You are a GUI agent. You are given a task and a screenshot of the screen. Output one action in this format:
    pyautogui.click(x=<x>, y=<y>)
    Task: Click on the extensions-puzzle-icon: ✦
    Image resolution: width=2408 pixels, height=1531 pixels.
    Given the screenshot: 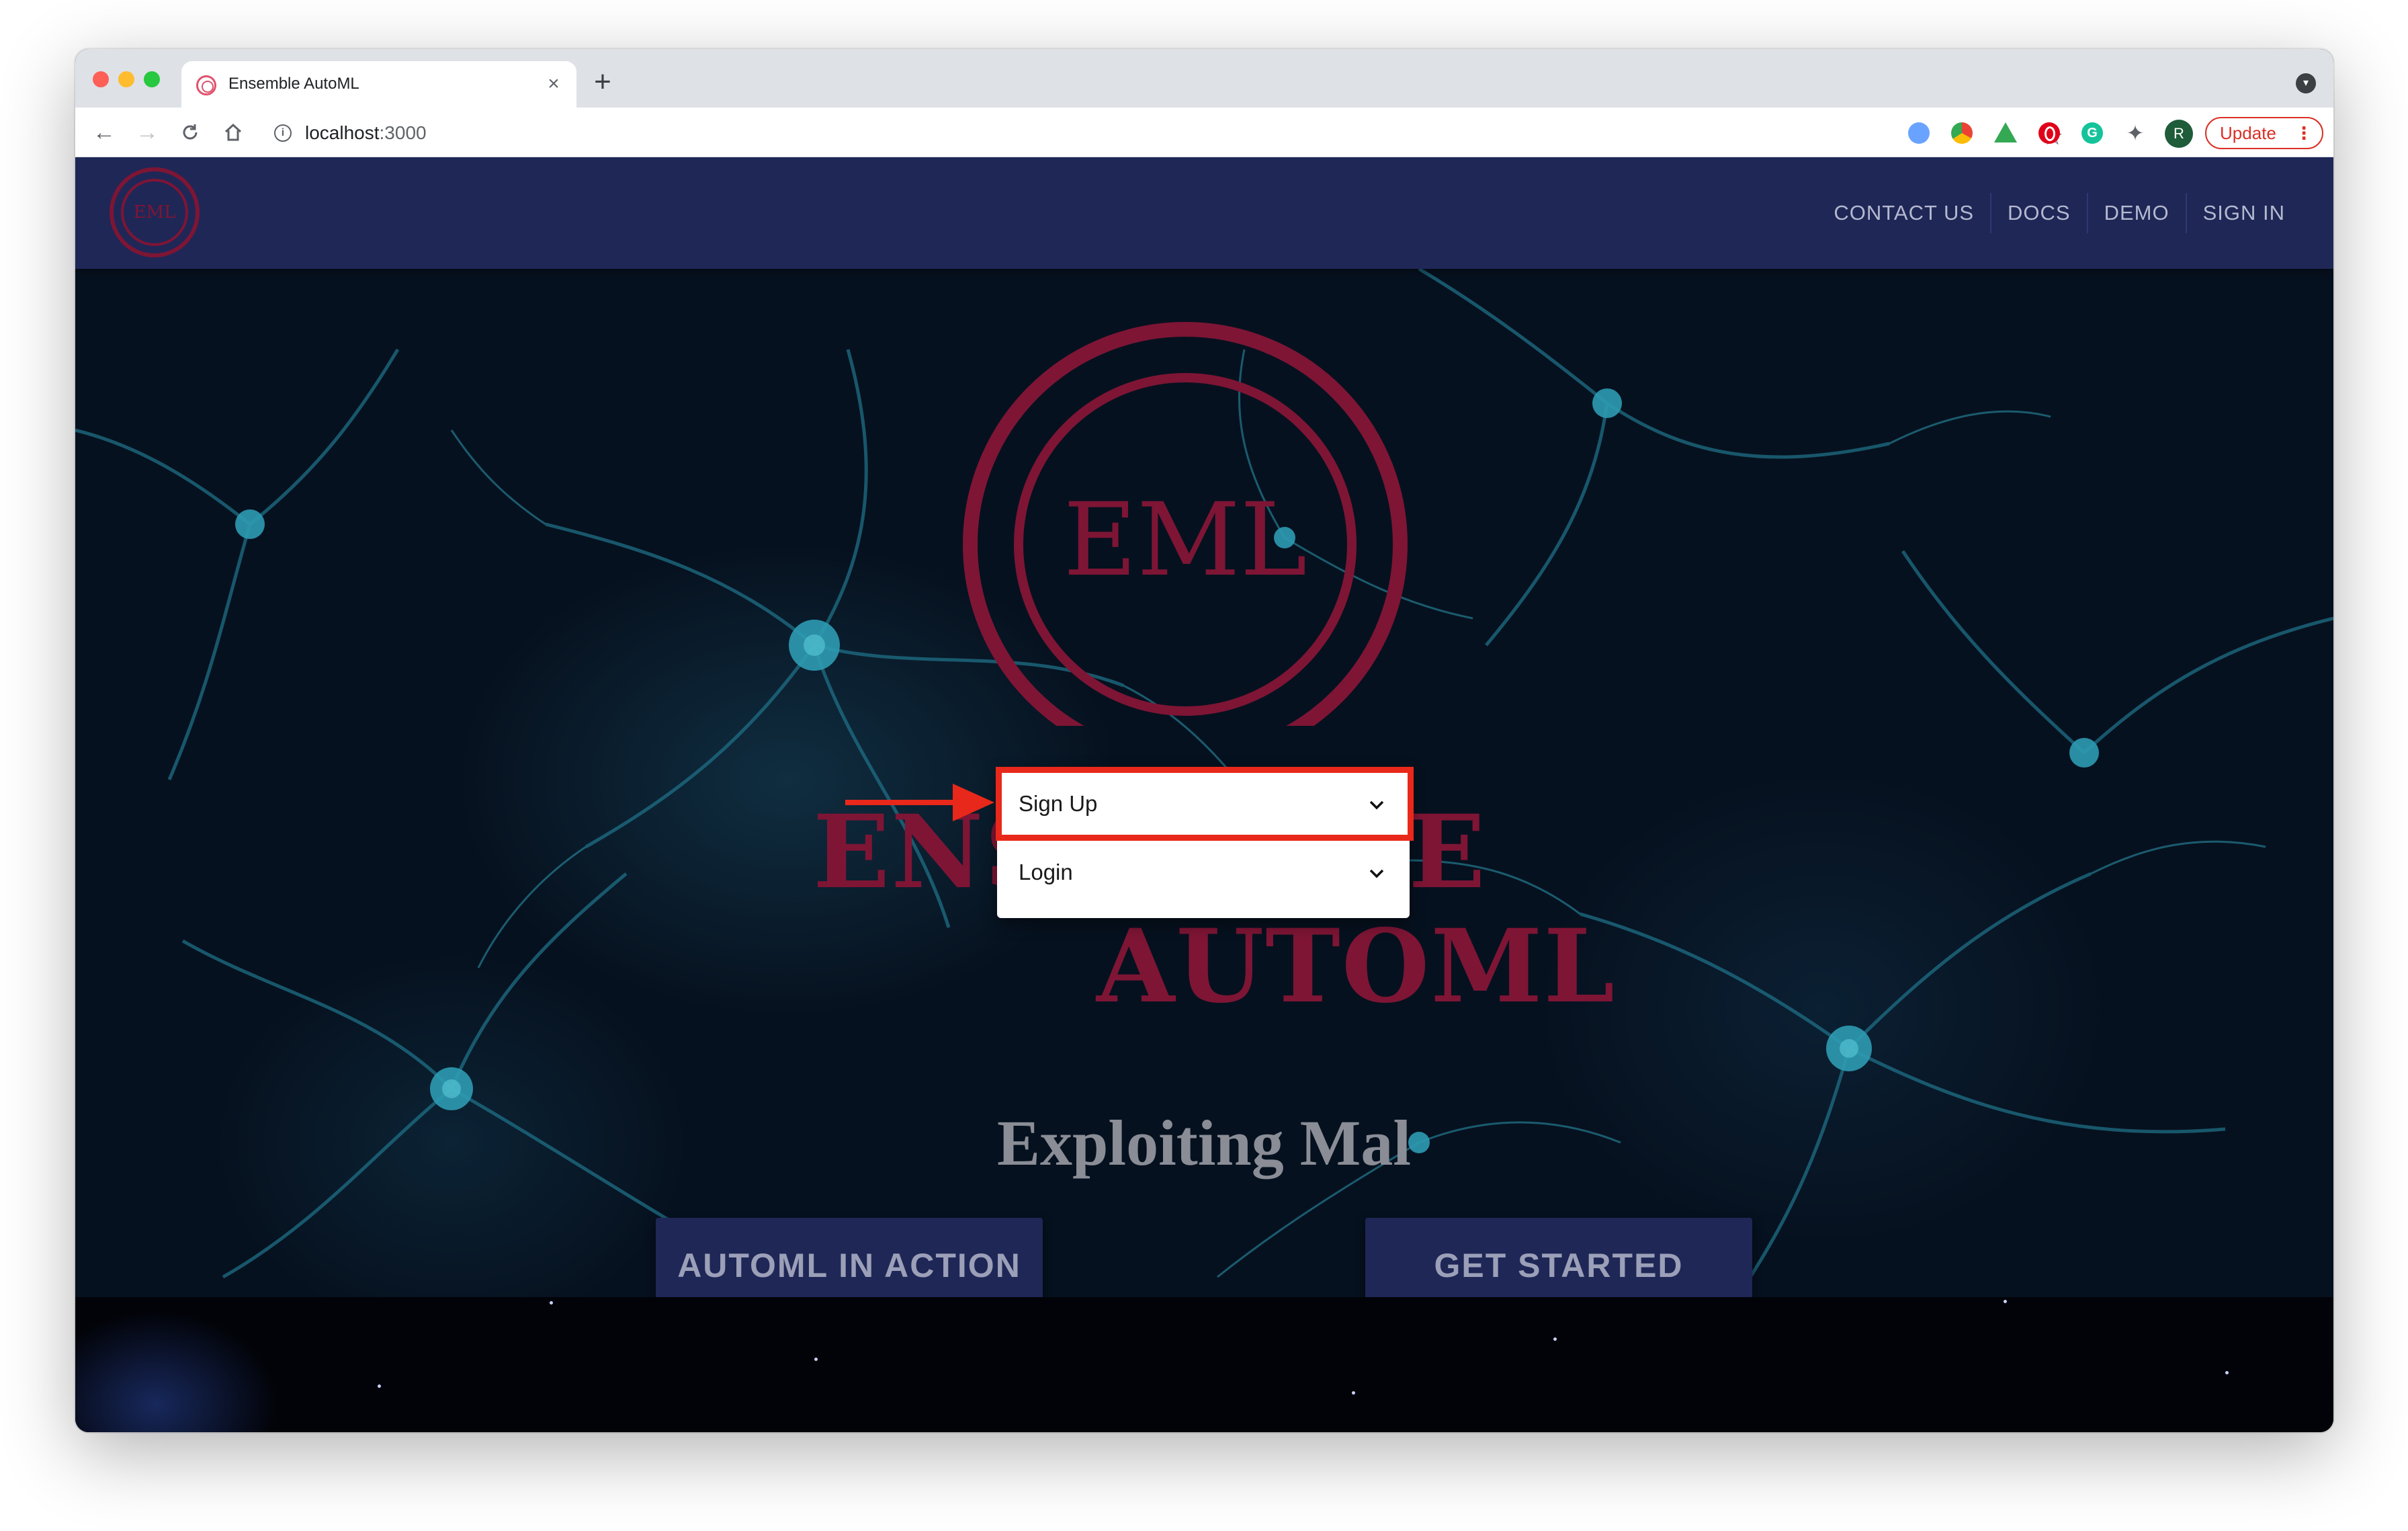 What is the action you would take?
    pyautogui.click(x=2135, y=133)
    